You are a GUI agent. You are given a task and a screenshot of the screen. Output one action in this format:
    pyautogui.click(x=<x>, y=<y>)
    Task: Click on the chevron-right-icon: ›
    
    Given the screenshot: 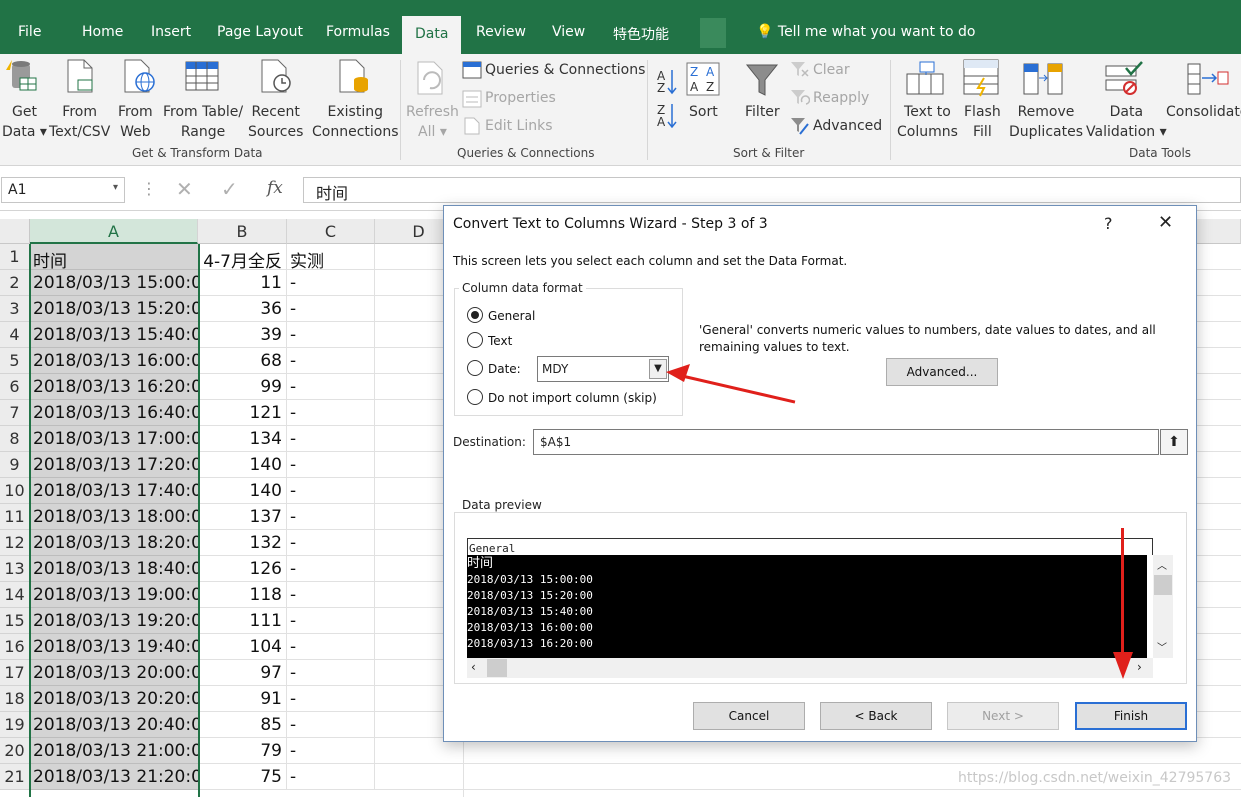 What is the action you would take?
    pyautogui.click(x=1139, y=667)
    